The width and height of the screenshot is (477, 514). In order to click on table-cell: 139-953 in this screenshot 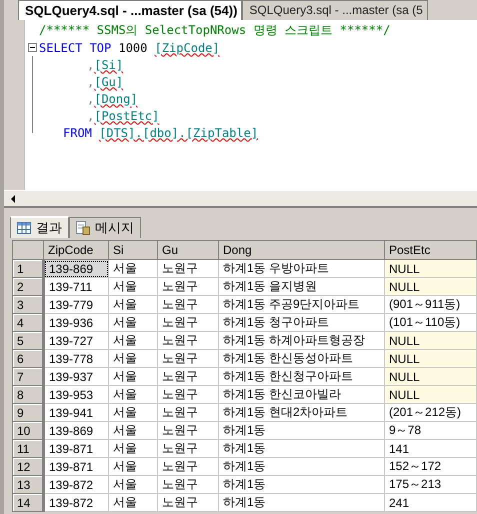, I will do `click(76, 395)`.